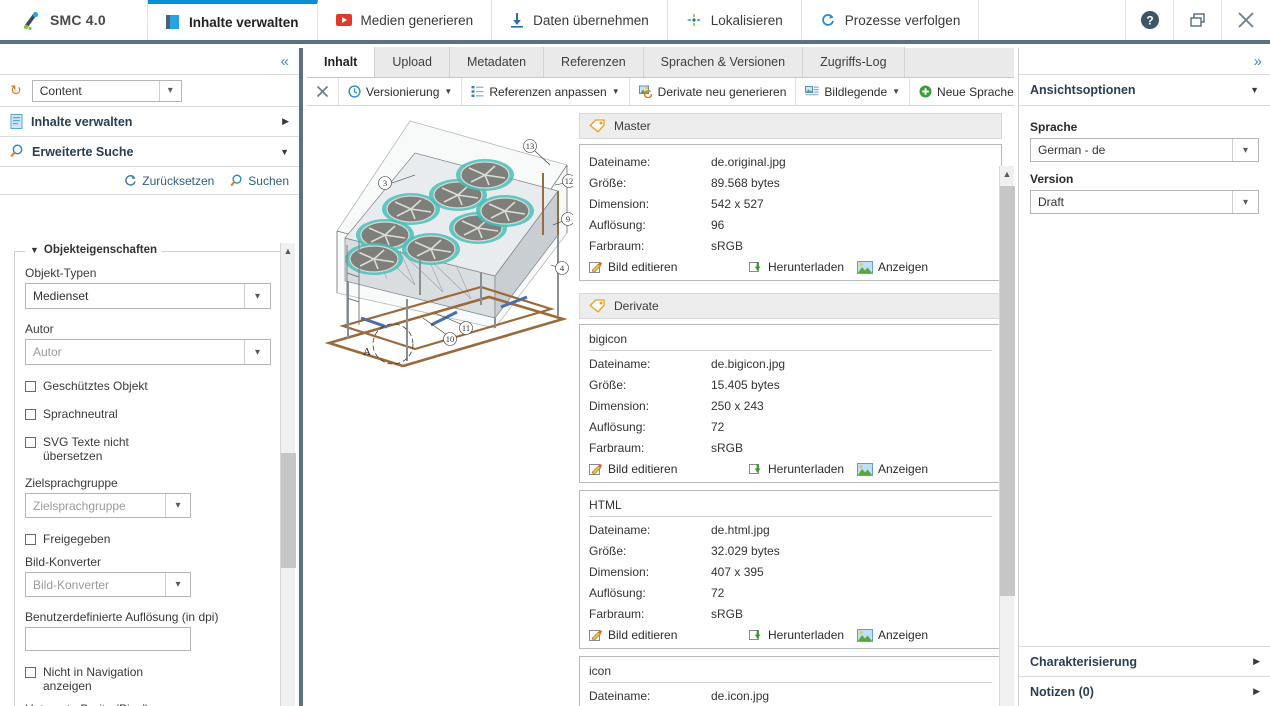 The image size is (1270, 706). I want to click on restore-window-icon, so click(1198, 20).